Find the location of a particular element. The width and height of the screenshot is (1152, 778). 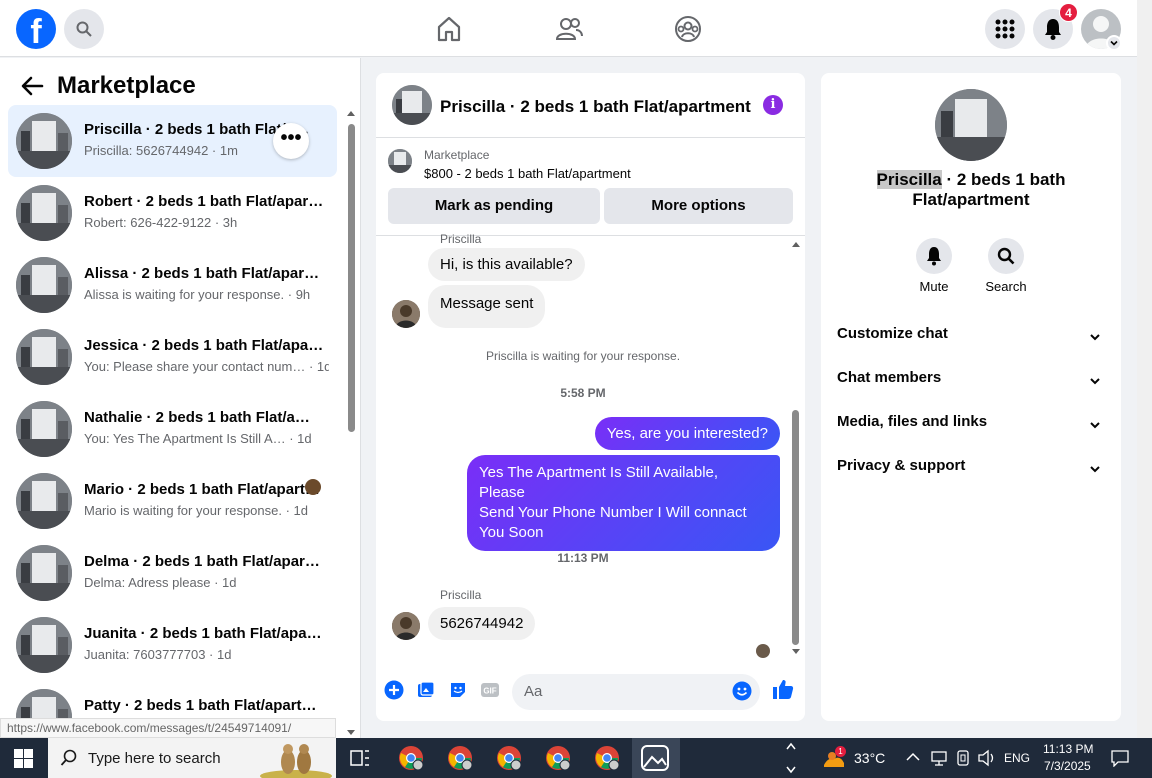

info-icon: i is located at coordinates (773, 105).